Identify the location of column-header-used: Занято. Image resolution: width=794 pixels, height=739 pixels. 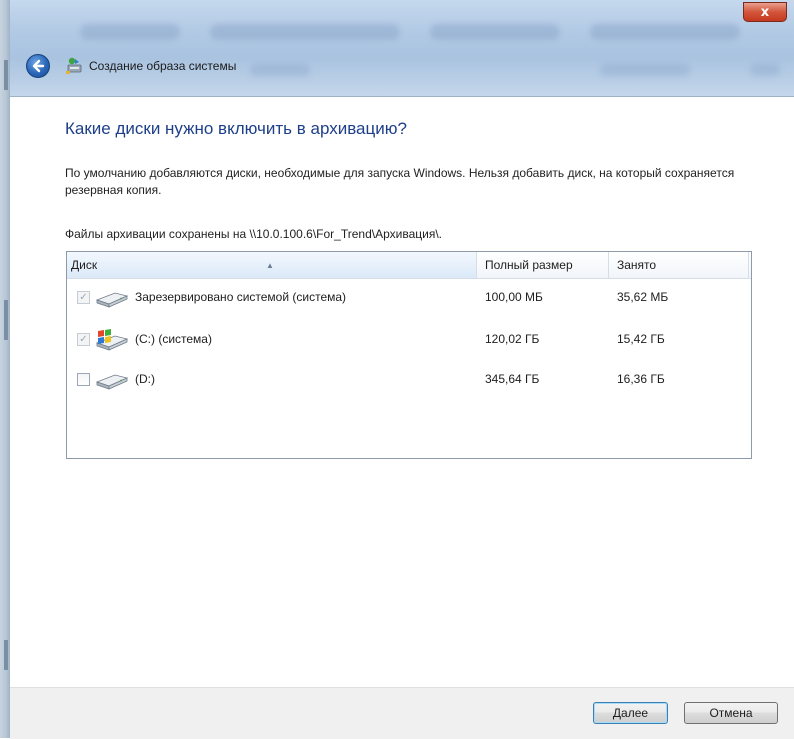
(679, 265).